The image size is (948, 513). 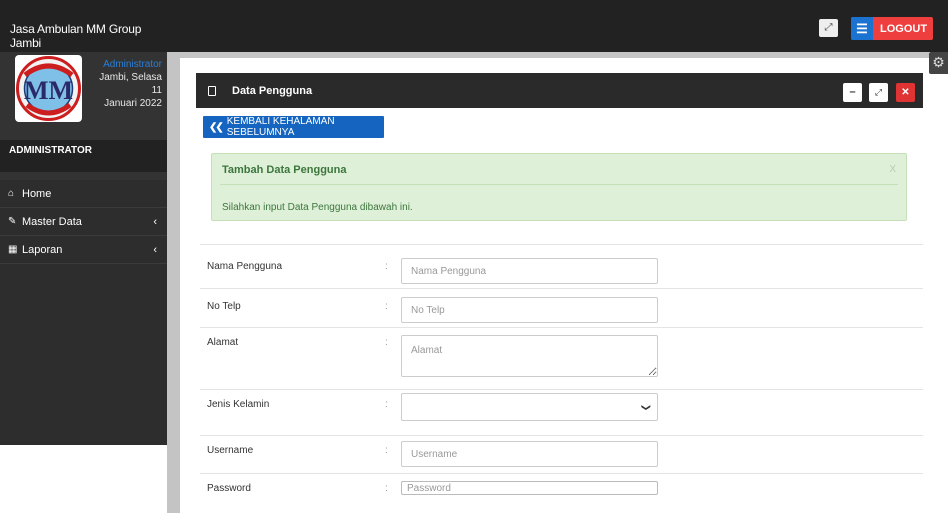 I want to click on edit-icon: ✎, so click(x=12, y=221).